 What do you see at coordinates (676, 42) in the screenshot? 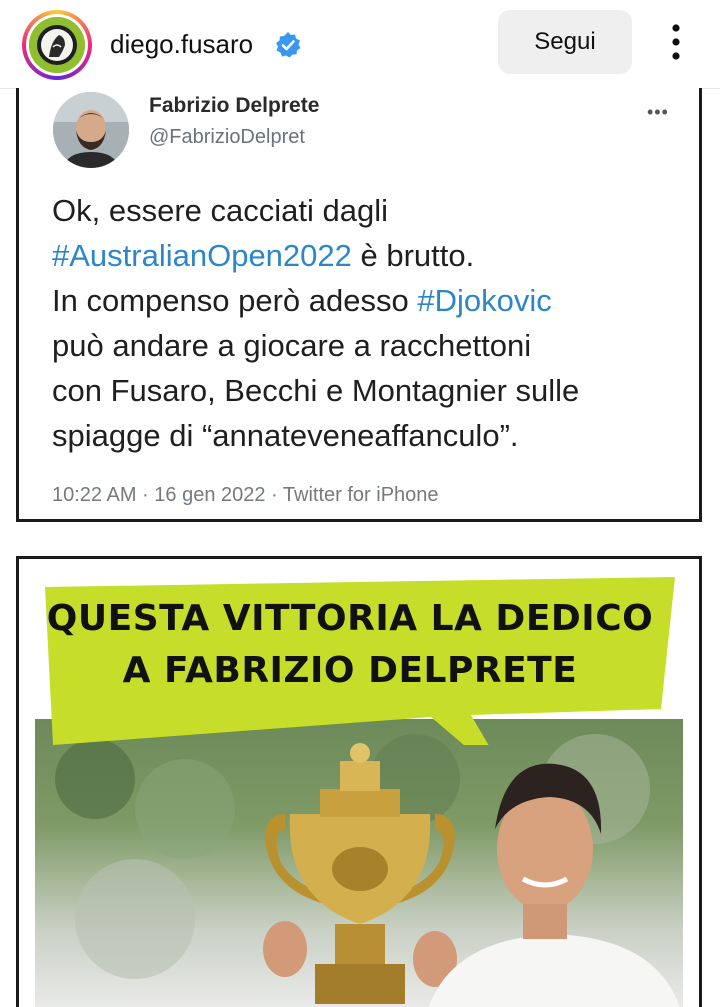
I see `more-vertical-icon` at bounding box center [676, 42].